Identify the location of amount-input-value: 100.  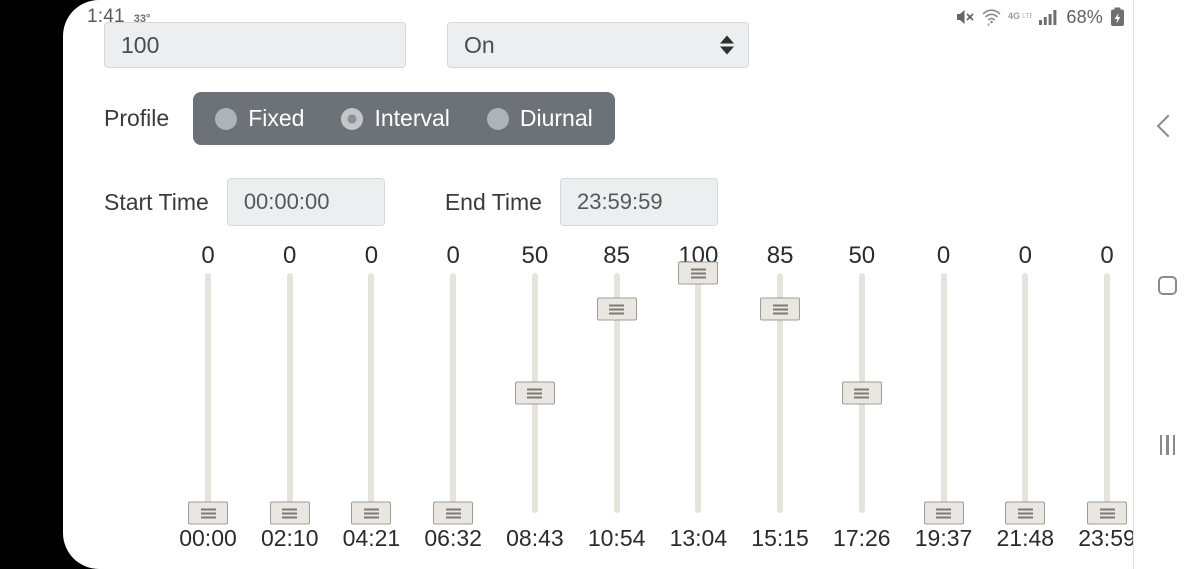
(140, 44).